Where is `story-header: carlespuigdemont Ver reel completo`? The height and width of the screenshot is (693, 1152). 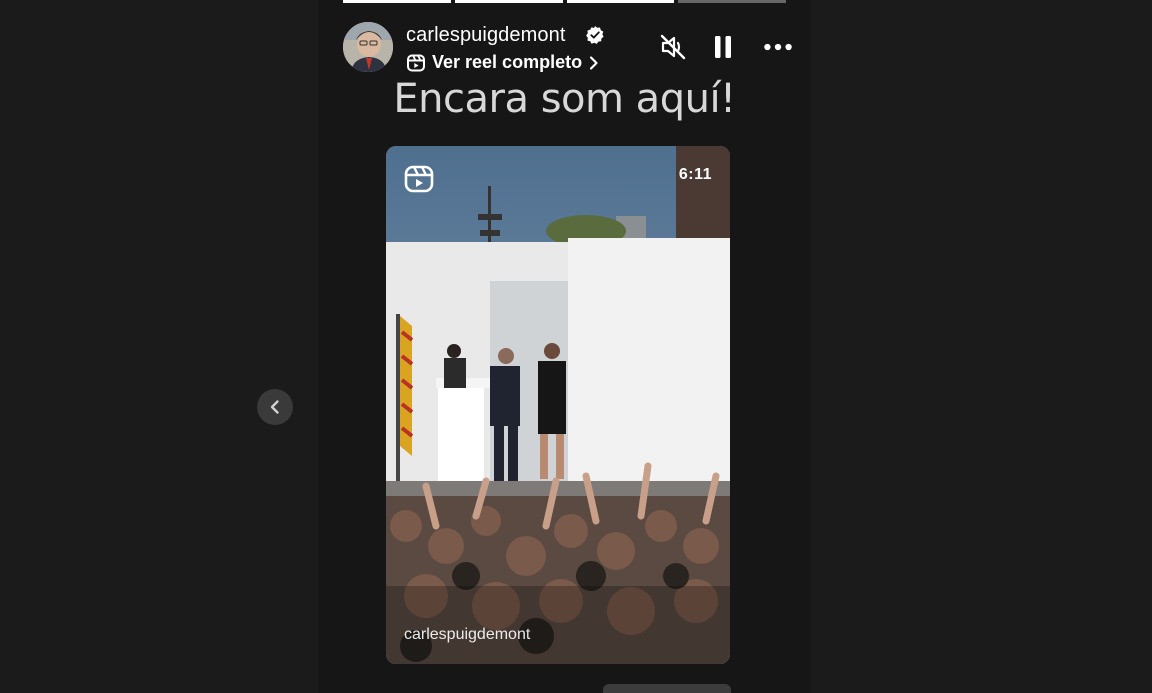 story-header: carlespuigdemont Ver reel completo is located at coordinates (567, 48).